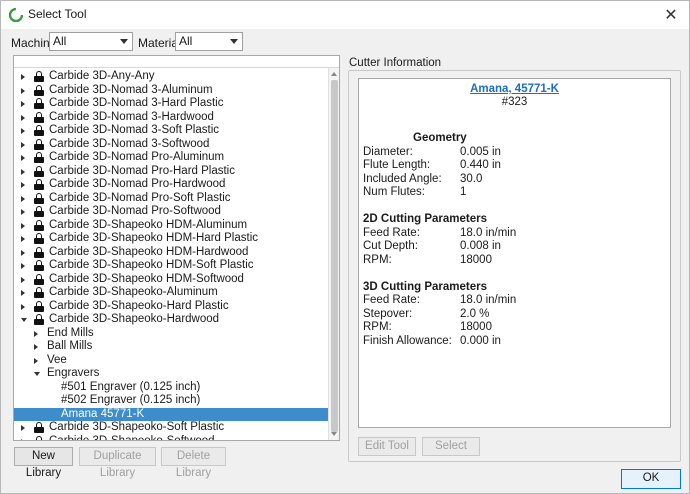 The height and width of the screenshot is (494, 690). What do you see at coordinates (117, 463) in the screenshot?
I see `duplicate-library-button: Duplicate Library` at bounding box center [117, 463].